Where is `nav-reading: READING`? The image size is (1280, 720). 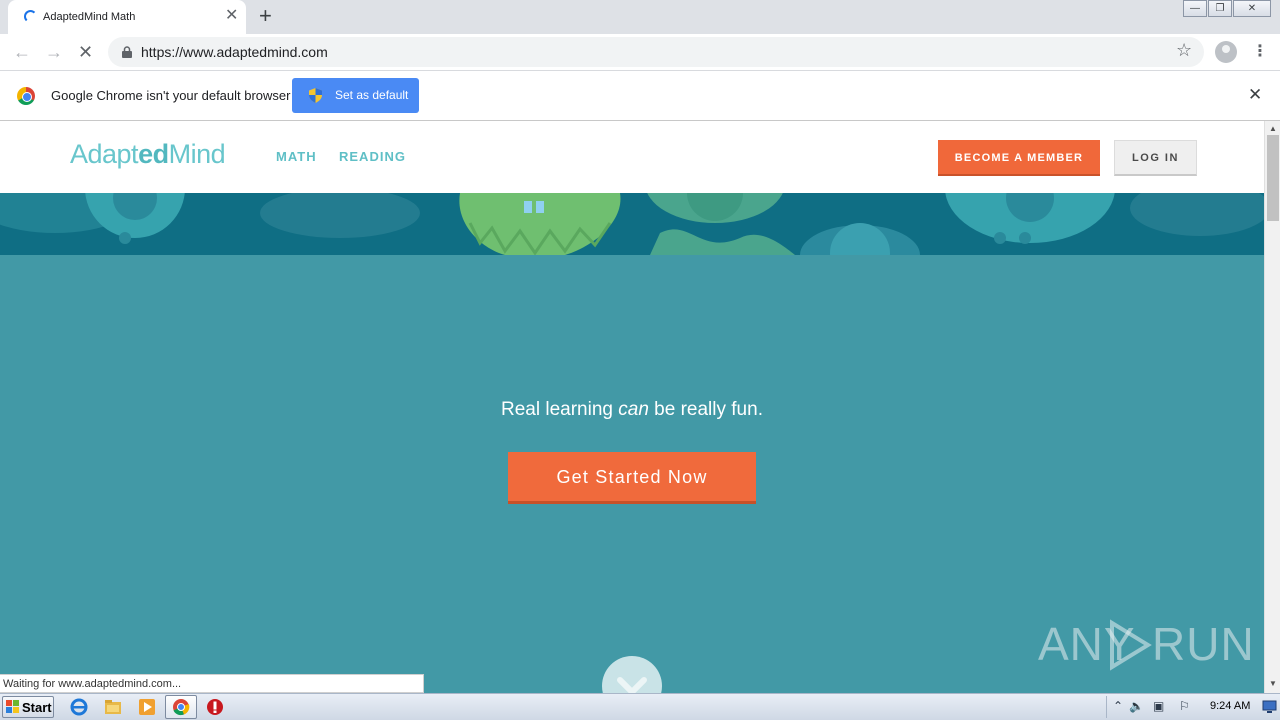
nav-reading: READING is located at coordinates (372, 156).